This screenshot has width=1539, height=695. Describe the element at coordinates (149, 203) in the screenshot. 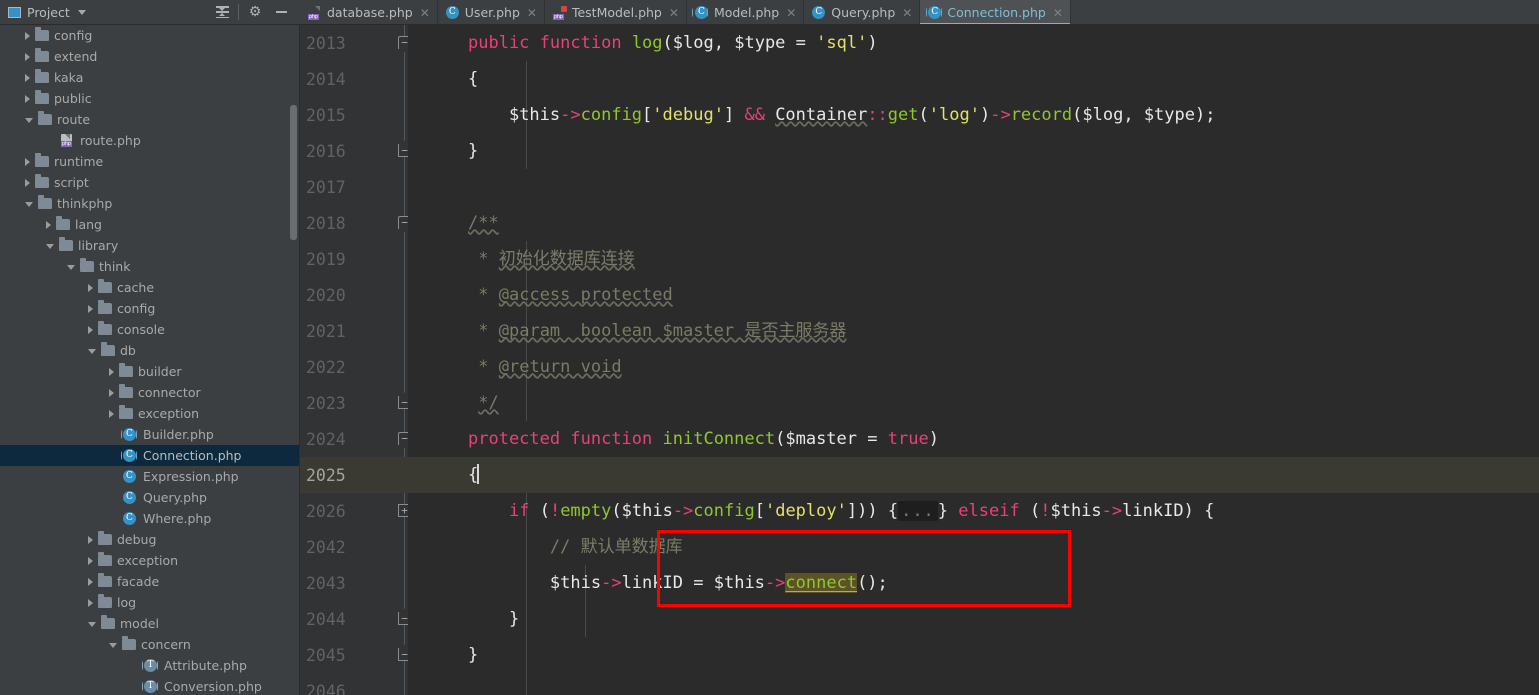

I see `tree-item-thinkphp: thinkphp` at that location.